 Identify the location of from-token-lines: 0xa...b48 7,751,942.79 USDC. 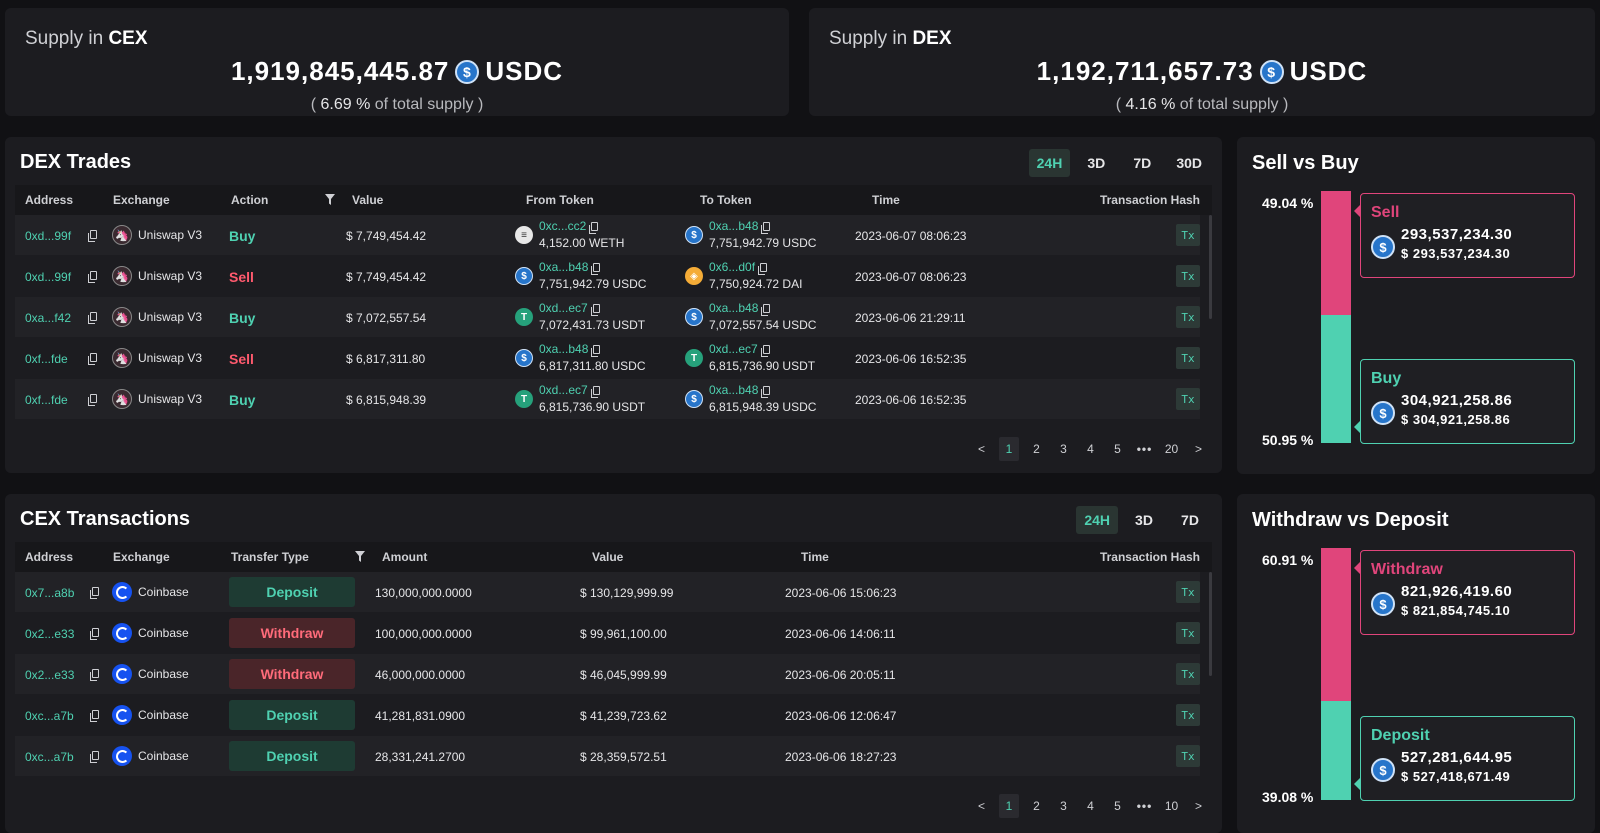
(592, 276).